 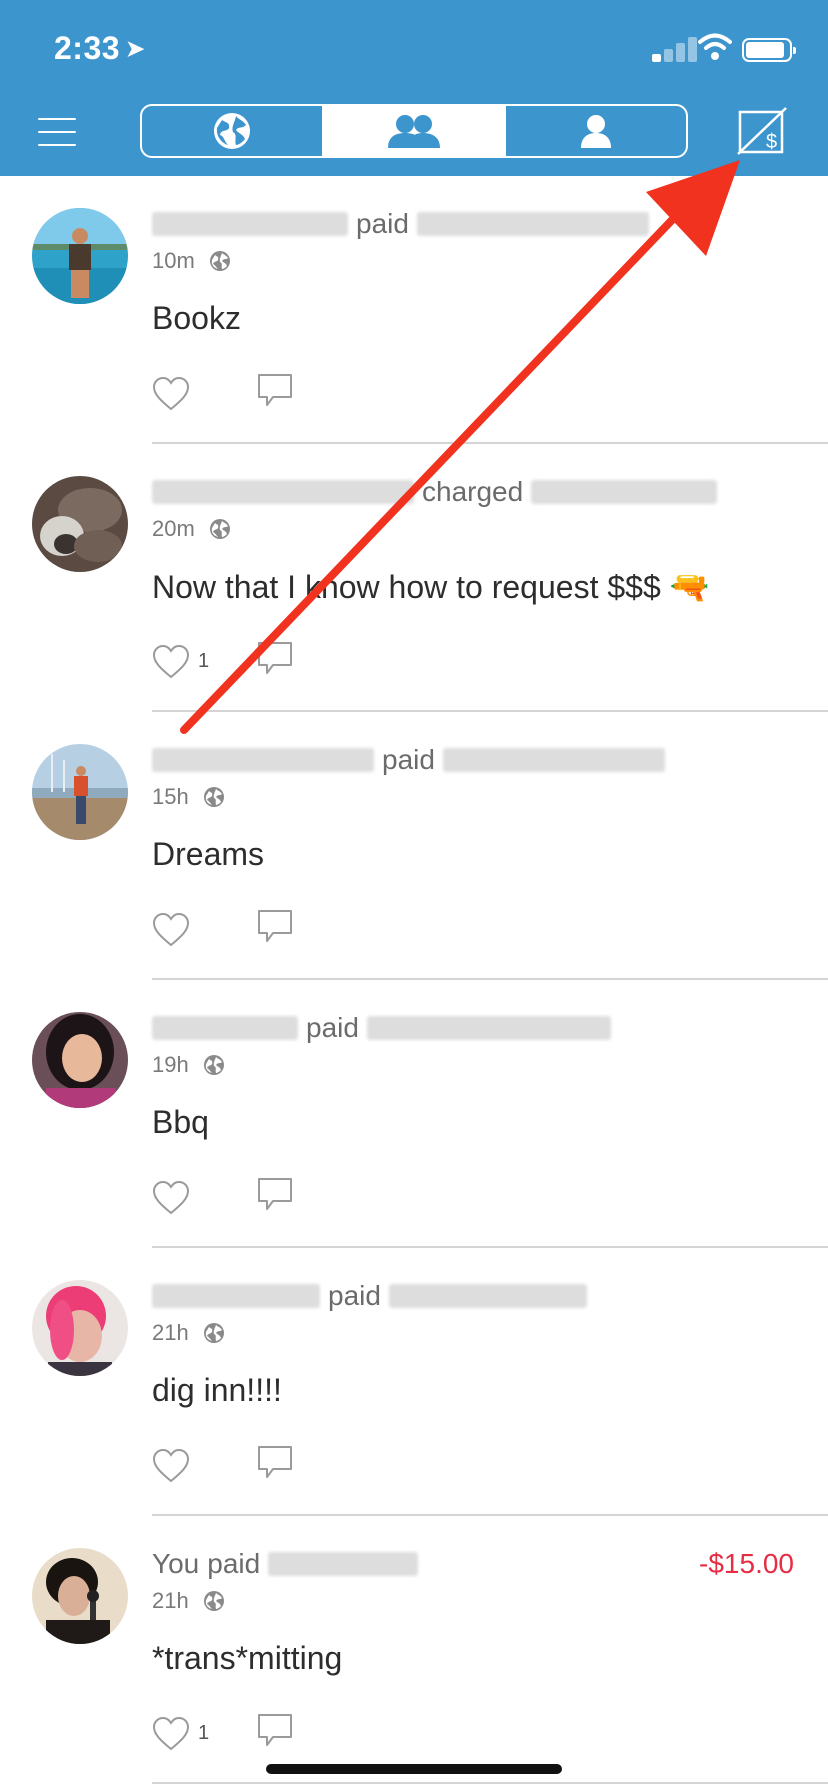 I want to click on story-note: *trans*mitting, so click(x=247, y=1658).